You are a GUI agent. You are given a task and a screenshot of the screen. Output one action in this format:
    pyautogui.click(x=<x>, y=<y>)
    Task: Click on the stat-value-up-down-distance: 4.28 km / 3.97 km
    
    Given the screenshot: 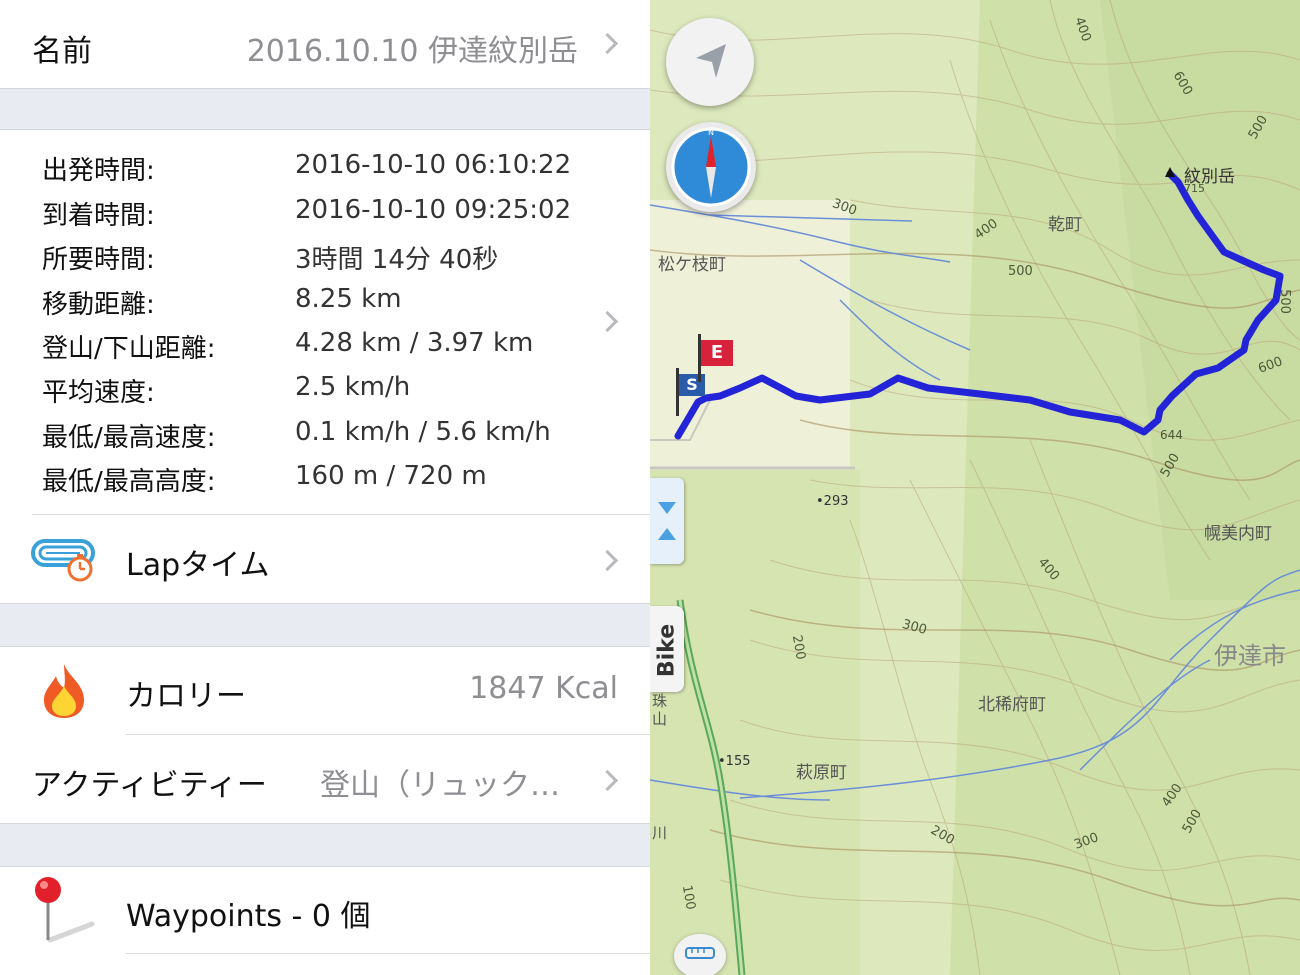 What is the action you would take?
    pyautogui.click(x=414, y=343)
    